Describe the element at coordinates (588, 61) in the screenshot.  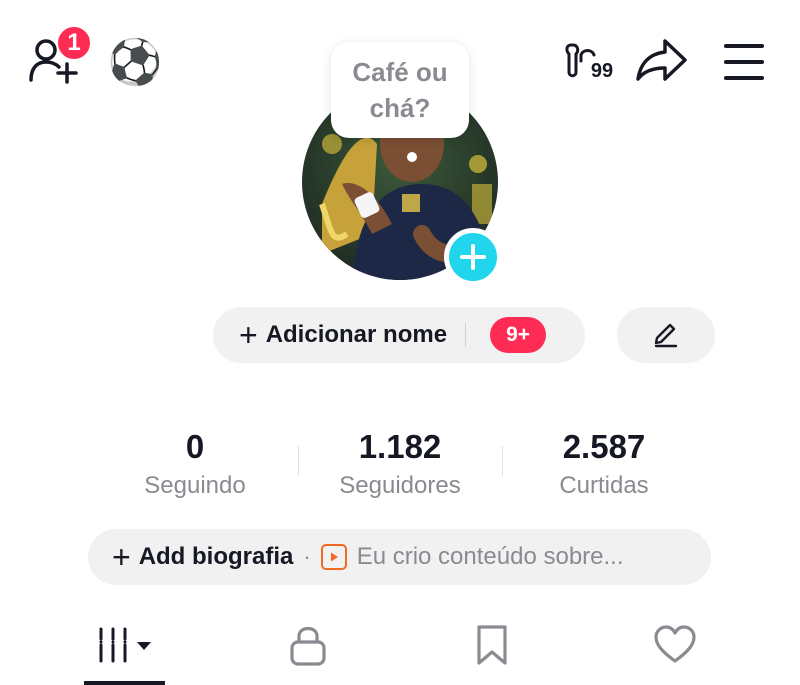
I see `badge-button: 99` at that location.